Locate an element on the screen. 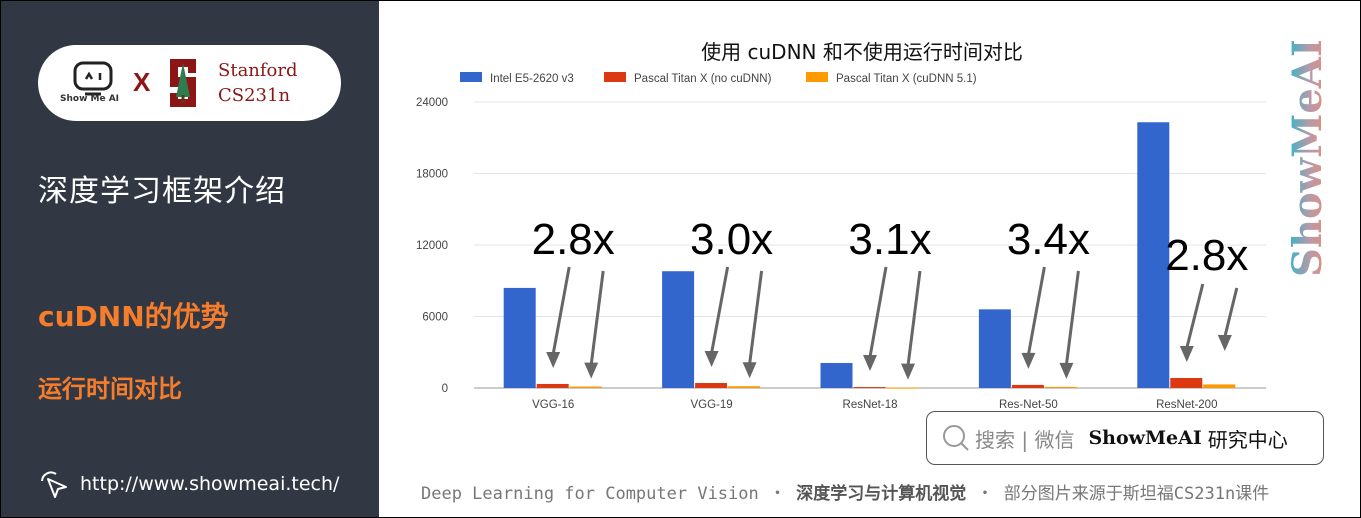 The width and height of the screenshot is (1361, 518). watermark-text: ShowMeAI is located at coordinates (1309, 159).